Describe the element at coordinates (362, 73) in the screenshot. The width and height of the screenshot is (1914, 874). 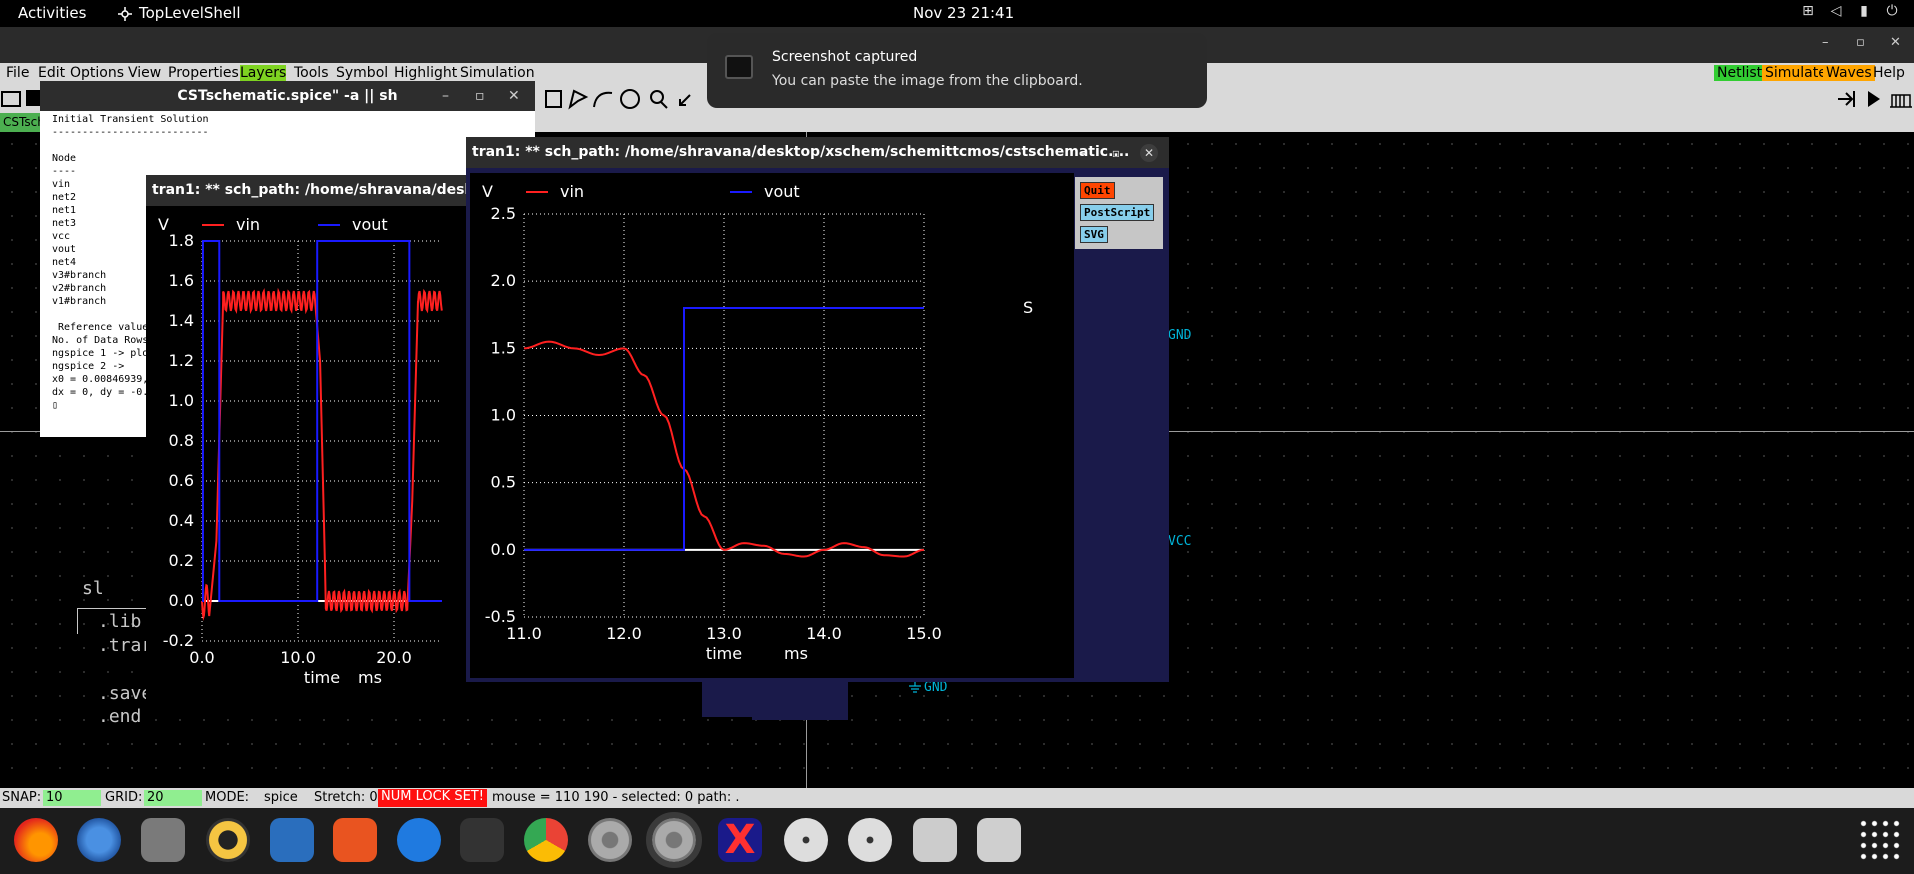
I see `menu-symbol: Symbol` at that location.